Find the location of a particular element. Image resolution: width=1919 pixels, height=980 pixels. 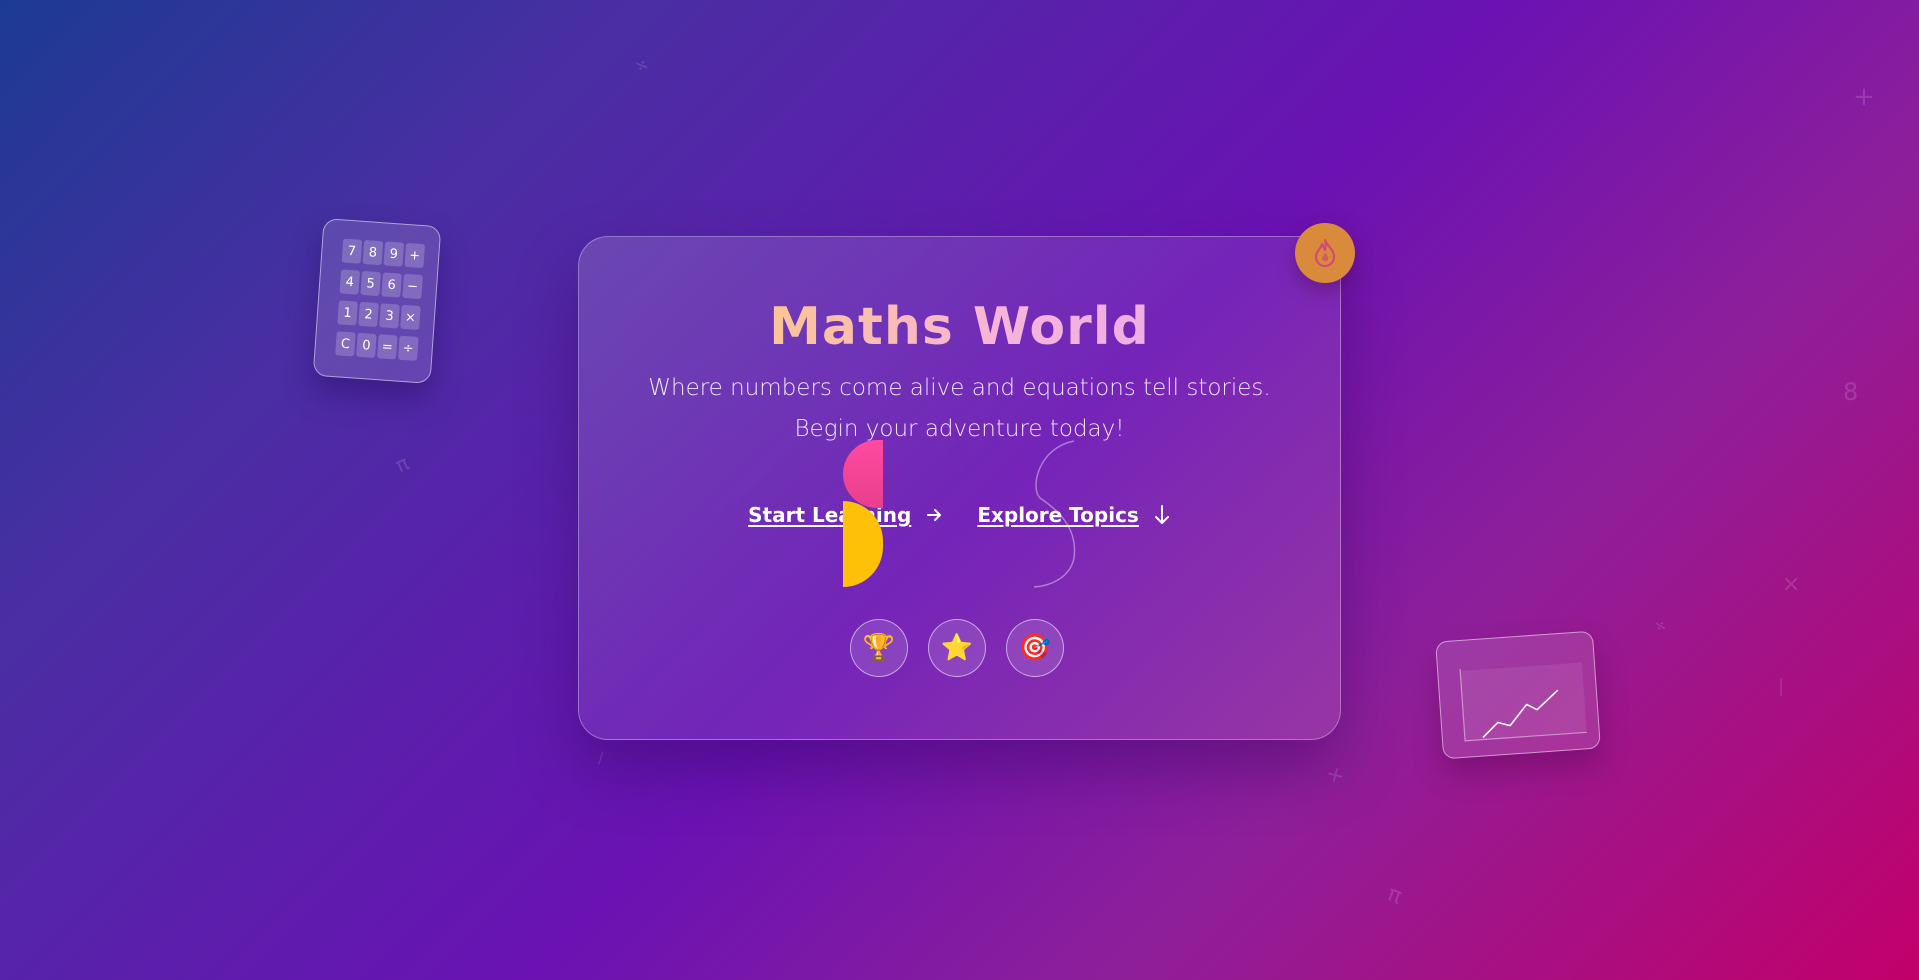

achievements-row: 🏆 ⭐ 🎯 is located at coordinates (957, 648).